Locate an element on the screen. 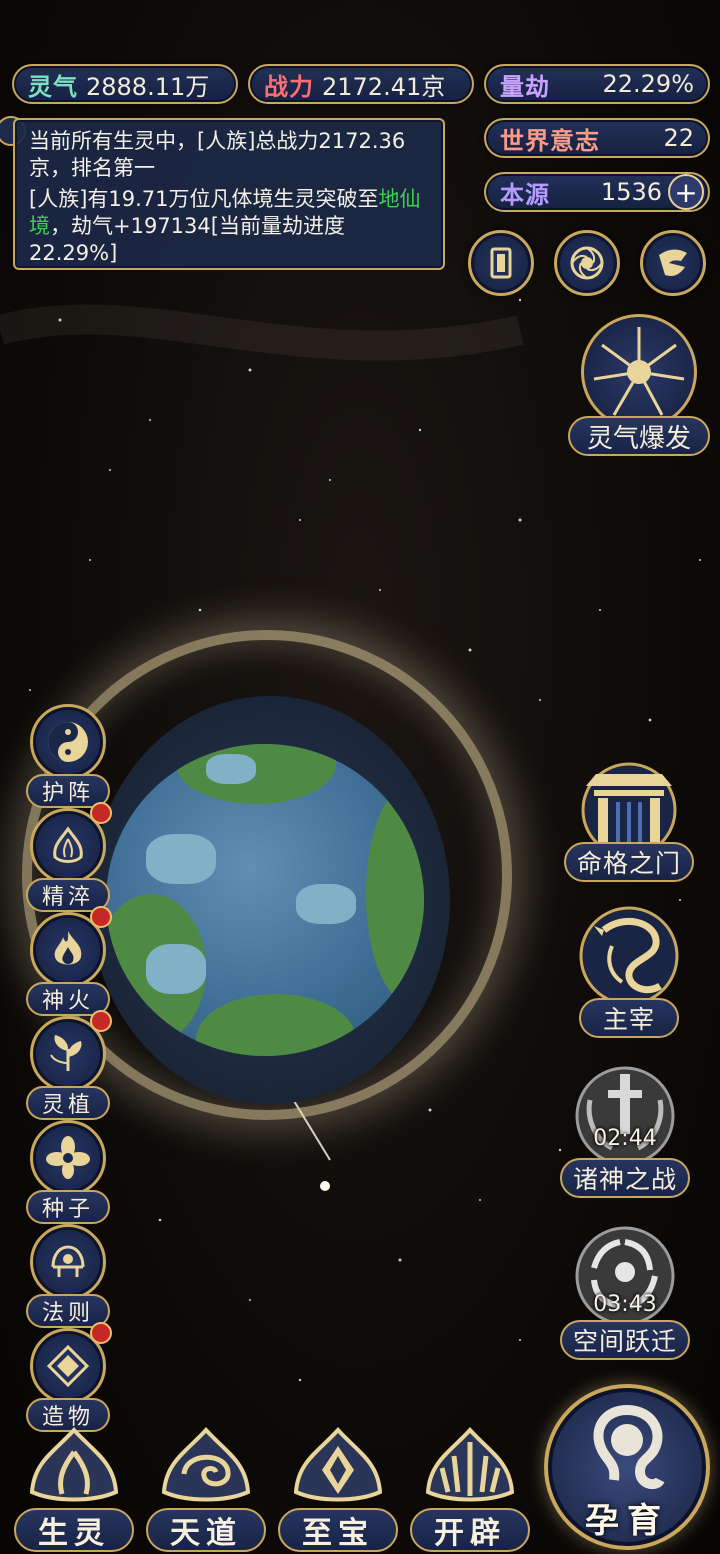  taiji-icon is located at coordinates (68, 742).